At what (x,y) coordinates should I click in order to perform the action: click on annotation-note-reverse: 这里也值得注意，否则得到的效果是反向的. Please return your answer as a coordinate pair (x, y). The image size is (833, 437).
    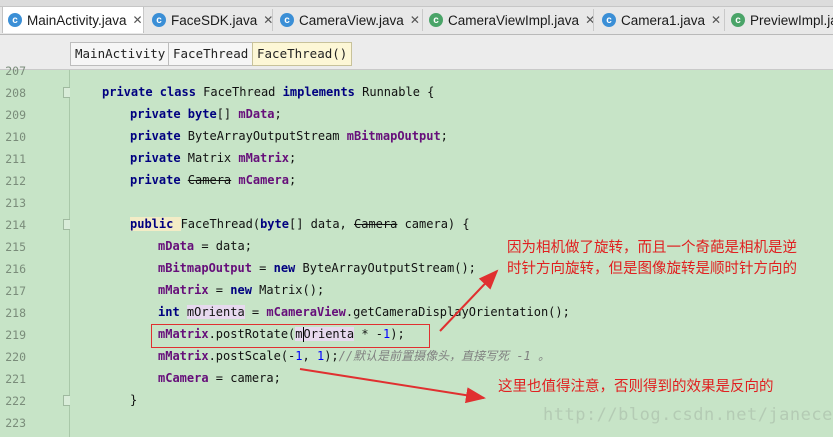
    Looking at the image, I should click on (636, 387).